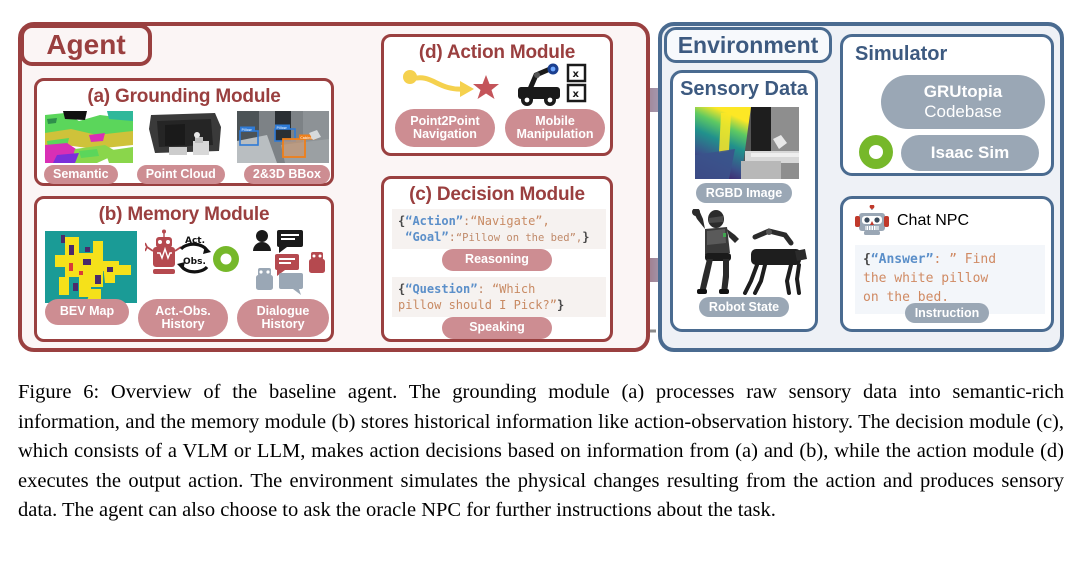 This screenshot has width=1080, height=564. I want to click on code-value-goal: “Pillow on the bed”,, so click(519, 238).